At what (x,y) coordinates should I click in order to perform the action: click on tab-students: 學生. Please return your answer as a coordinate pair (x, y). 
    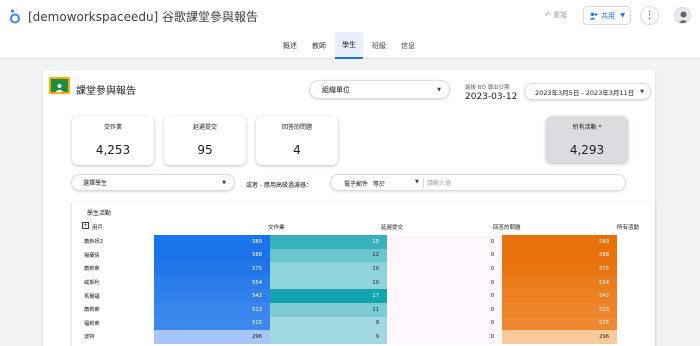
    Looking at the image, I should click on (349, 45).